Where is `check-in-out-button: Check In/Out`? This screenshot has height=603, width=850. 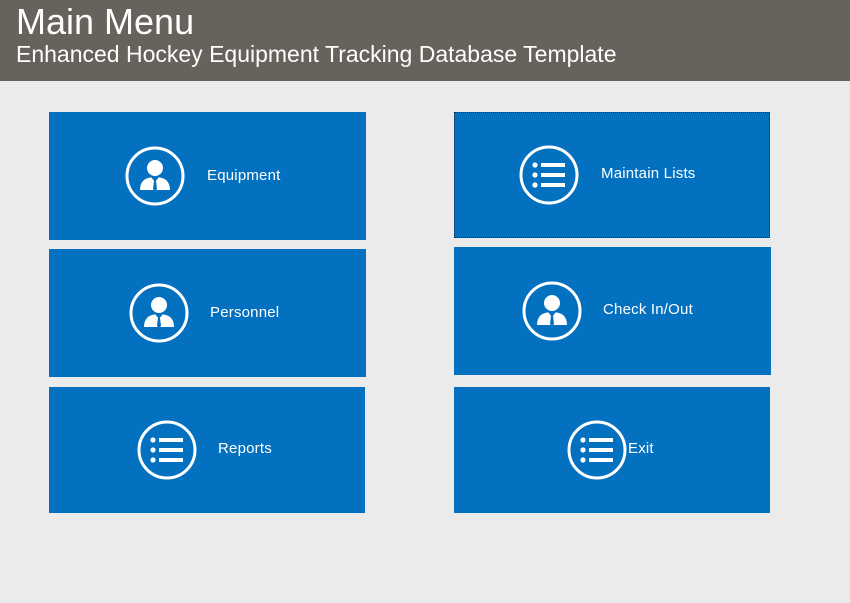 check-in-out-button: Check In/Out is located at coordinates (612, 311).